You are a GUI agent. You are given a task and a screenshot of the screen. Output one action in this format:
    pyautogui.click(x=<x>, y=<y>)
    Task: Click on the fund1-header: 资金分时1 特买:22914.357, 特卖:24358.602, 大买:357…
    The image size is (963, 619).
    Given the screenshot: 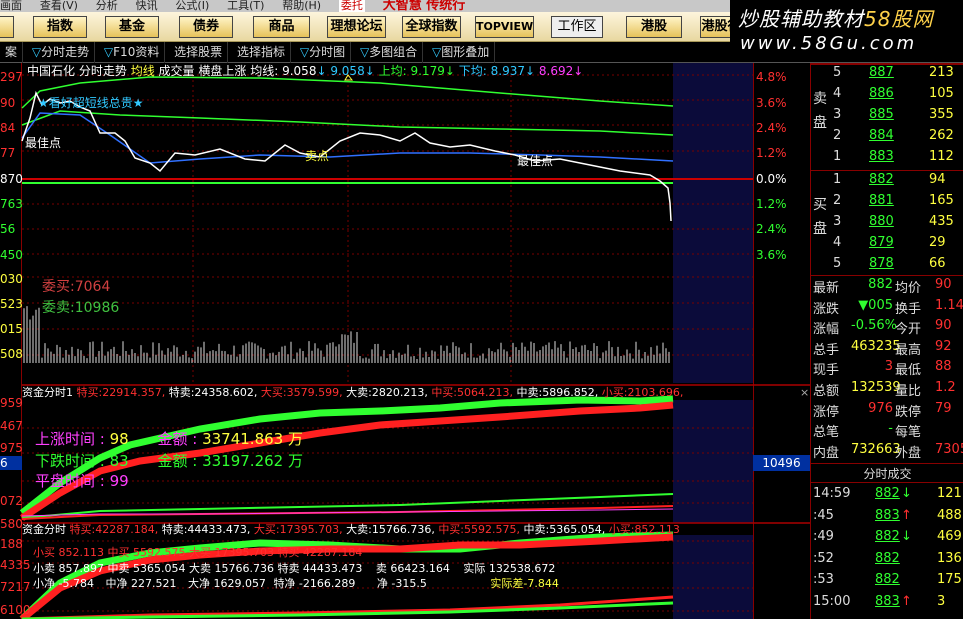 What is the action you would take?
    pyautogui.click(x=353, y=392)
    